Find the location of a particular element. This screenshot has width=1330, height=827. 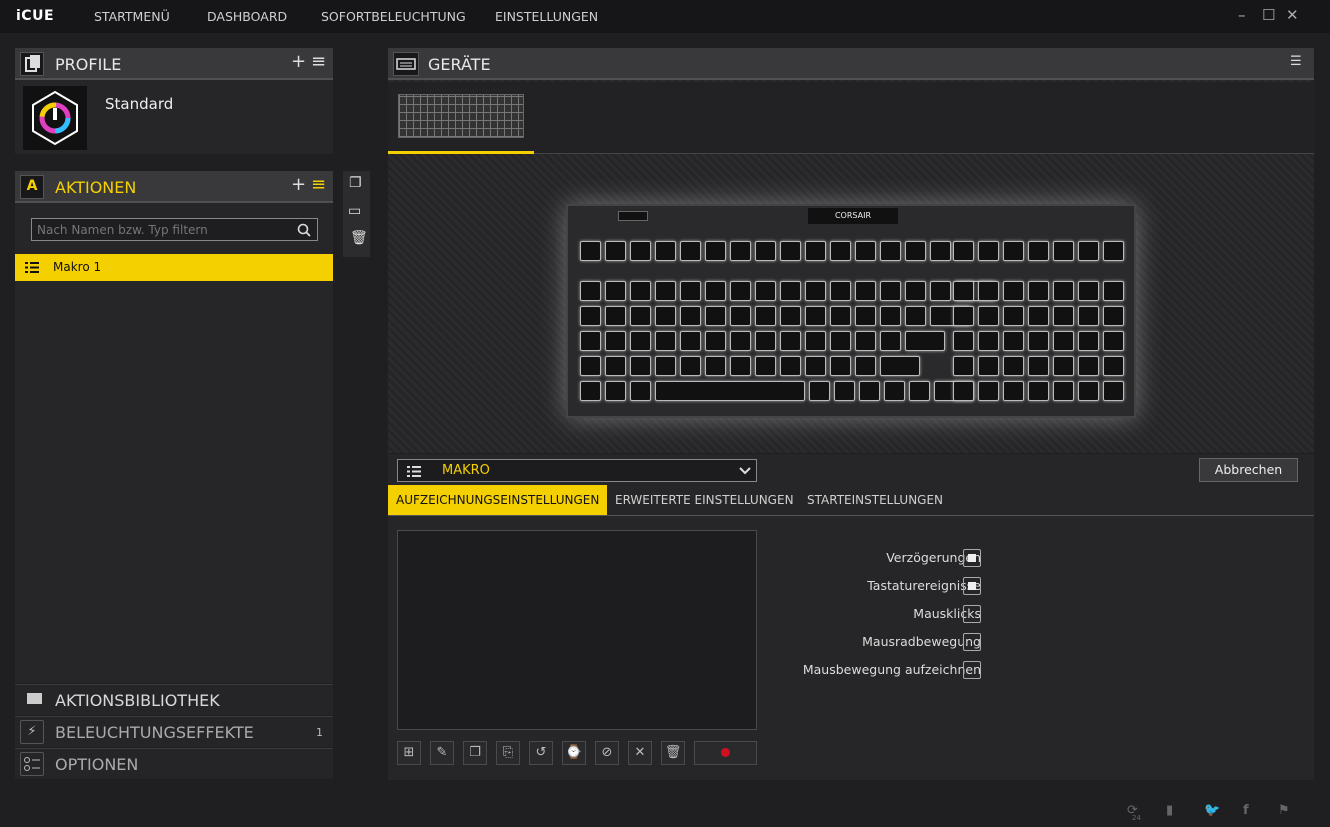

mausradbewegung-checkbox is located at coordinates (972, 642).